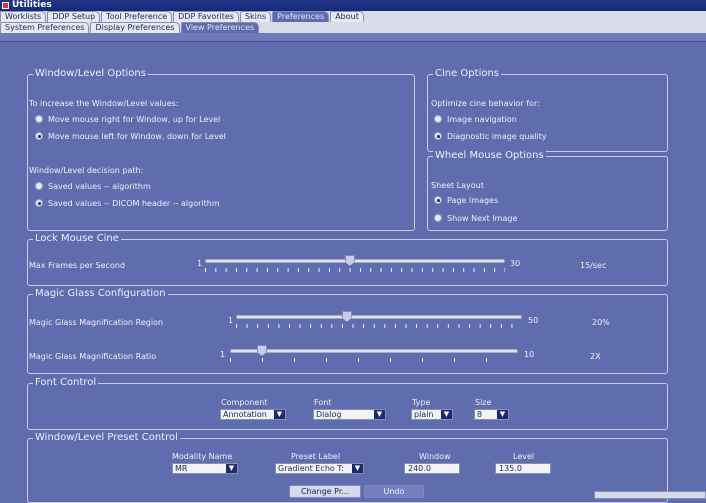  I want to click on mg-region-thumb, so click(346, 316).